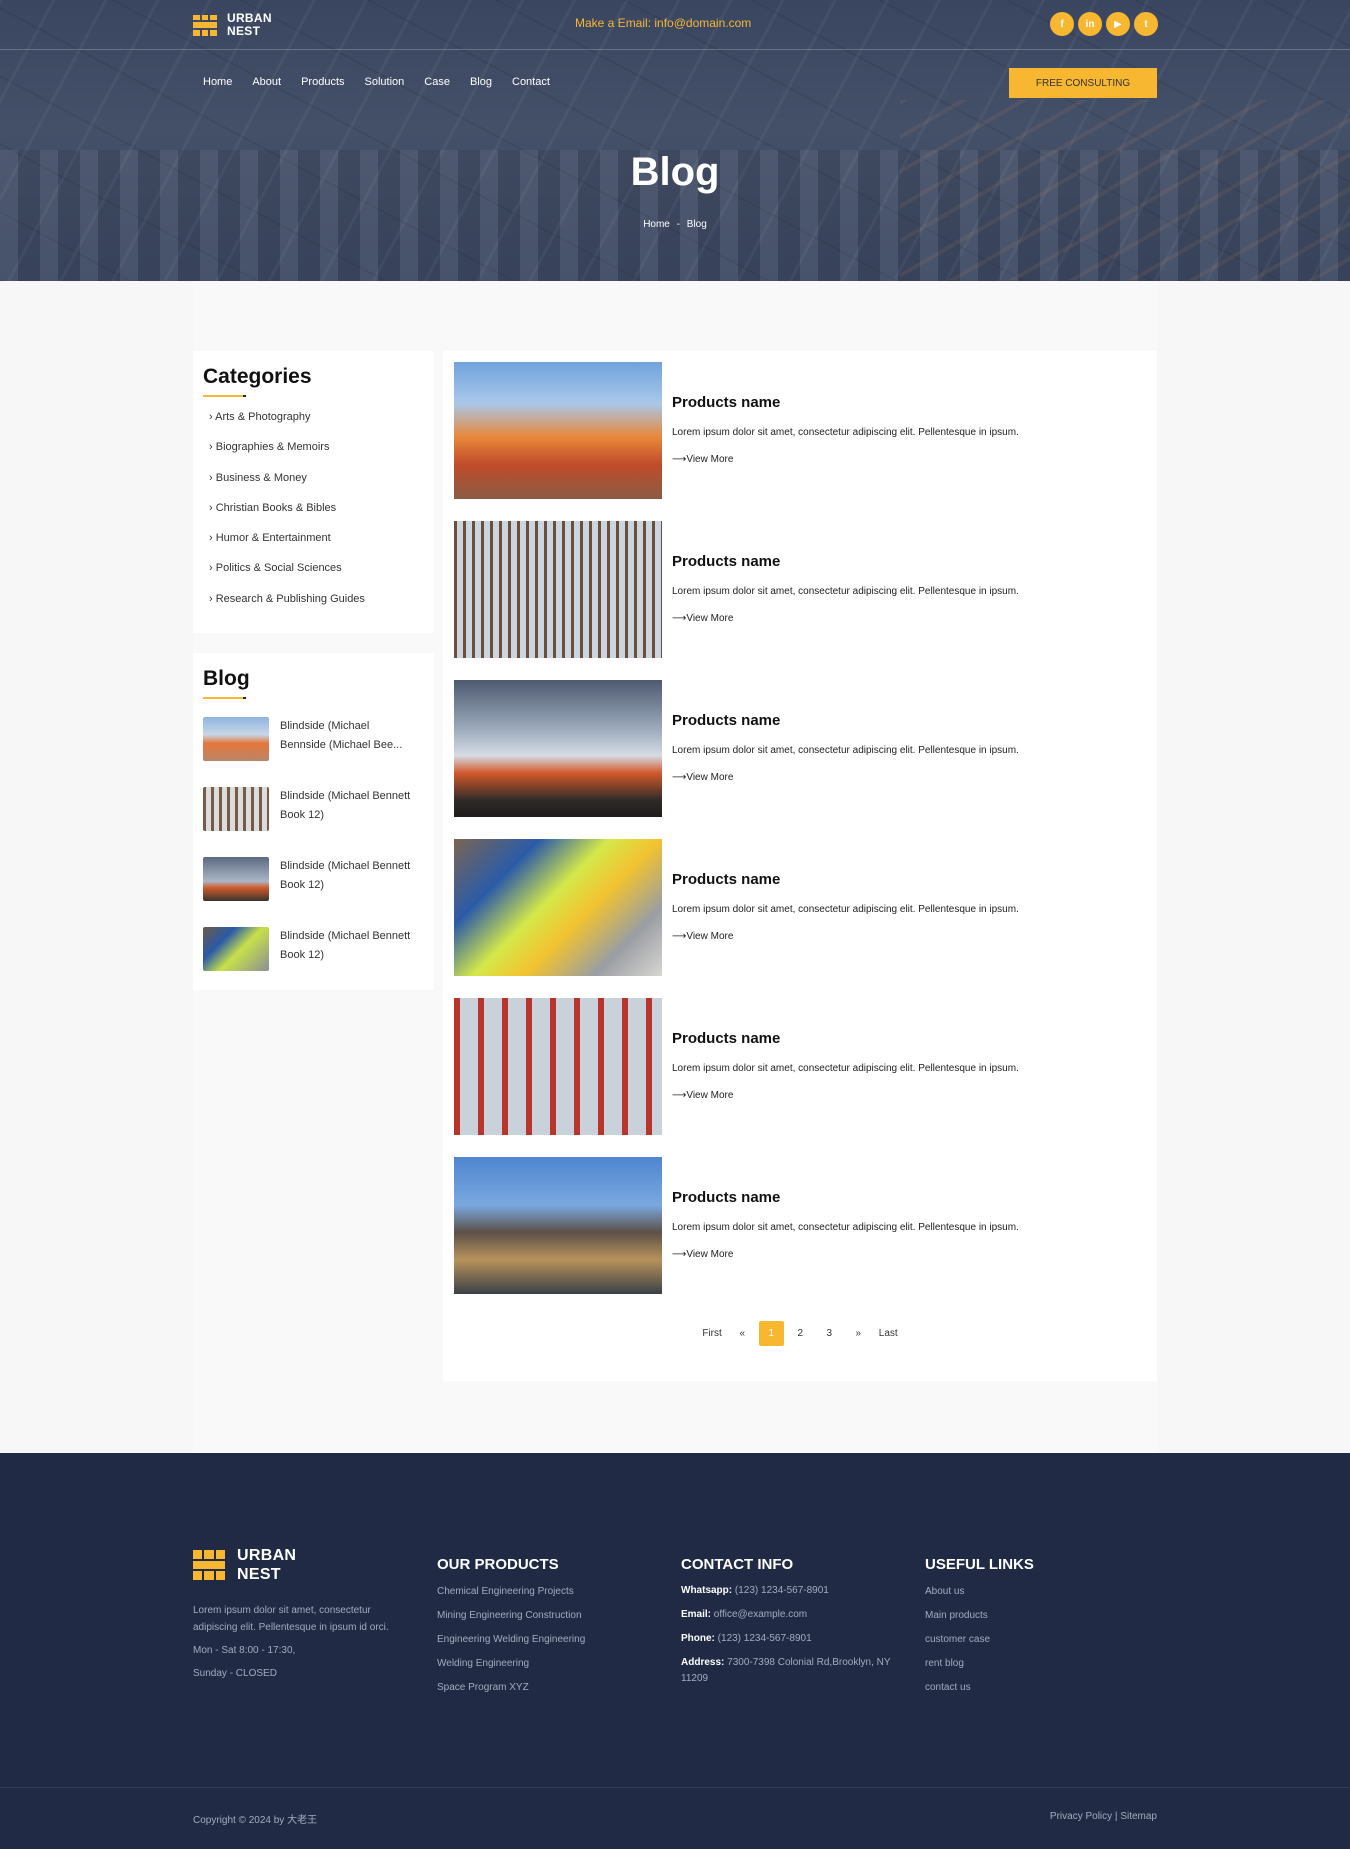  I want to click on footer-product-link: Chemical Engineering Projects, so click(547, 1595).